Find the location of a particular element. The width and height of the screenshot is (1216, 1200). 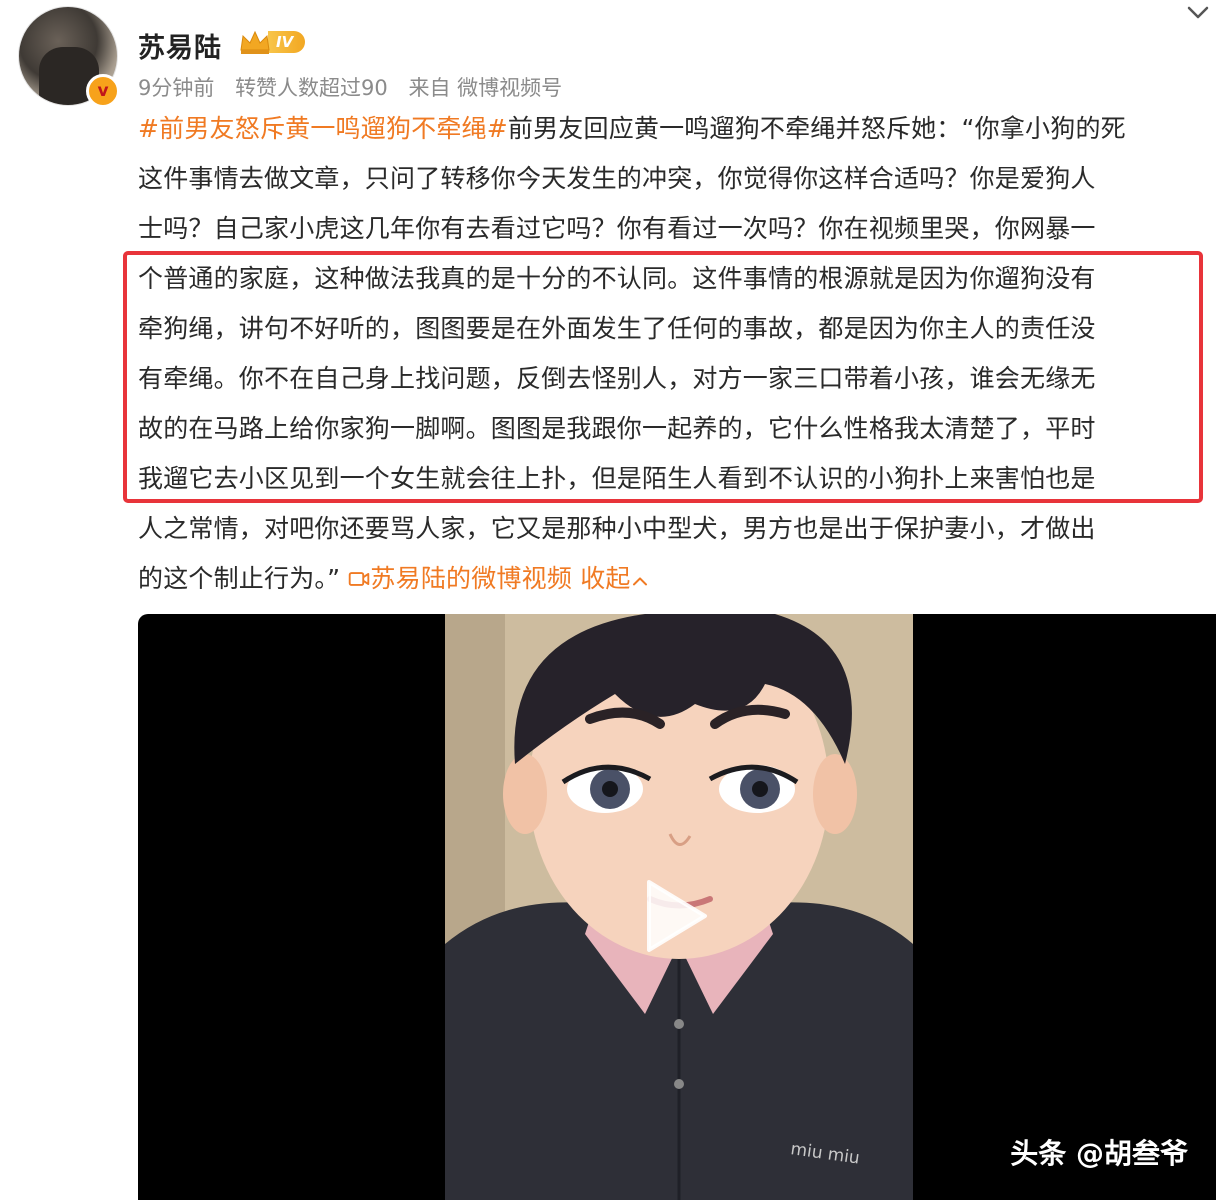

author-name: 苏易陆 is located at coordinates (180, 45).